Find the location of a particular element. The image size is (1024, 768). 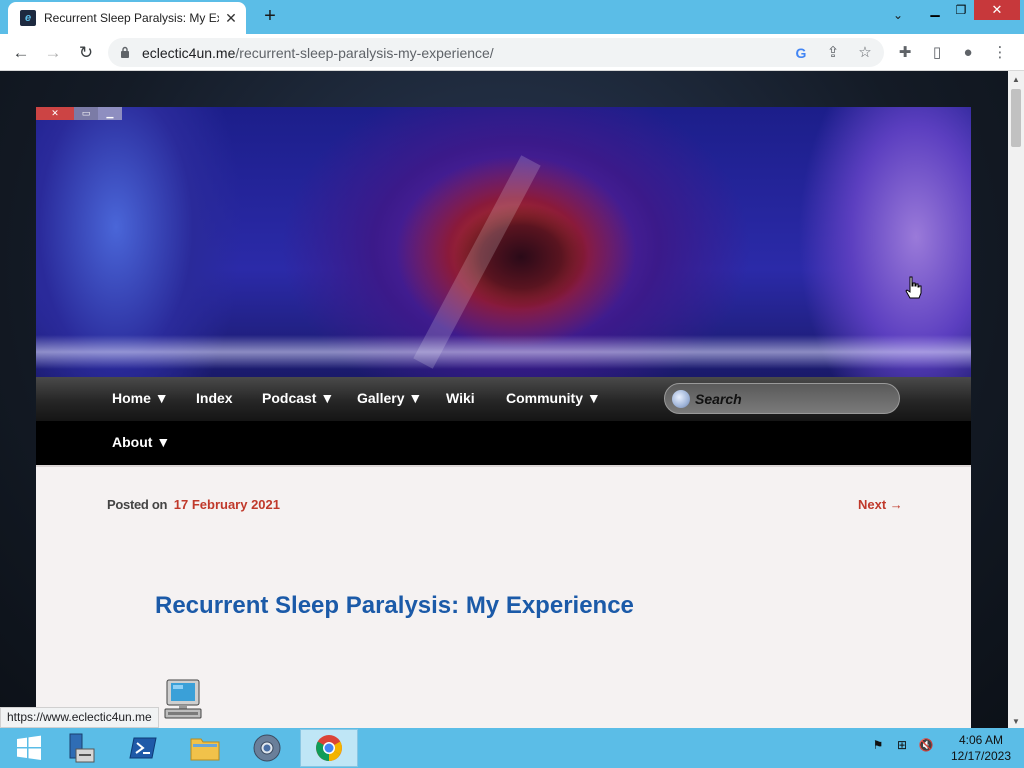

nav-item-community: Community ▼ is located at coordinates (553, 398).